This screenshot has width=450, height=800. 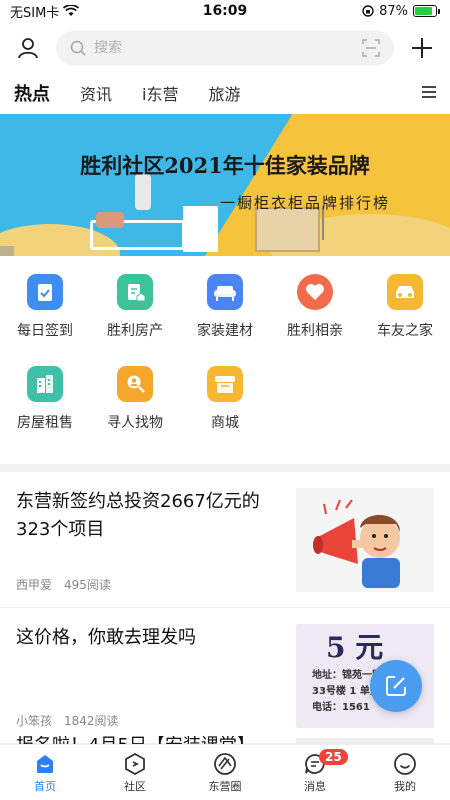 I want to click on feed-author: 小笨孩, so click(x=34, y=721).